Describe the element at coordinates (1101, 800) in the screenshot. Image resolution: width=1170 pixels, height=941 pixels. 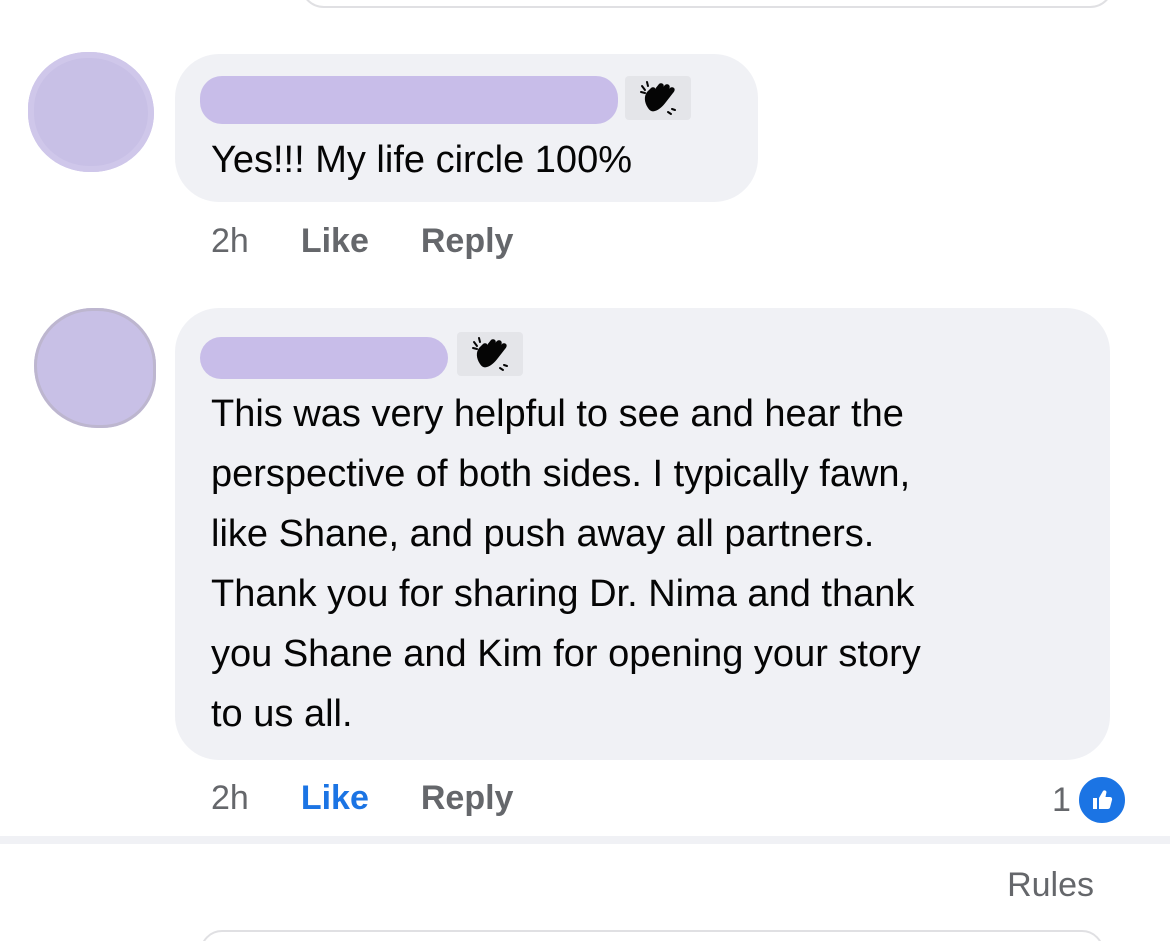
I see `thumbs-up-icon` at that location.